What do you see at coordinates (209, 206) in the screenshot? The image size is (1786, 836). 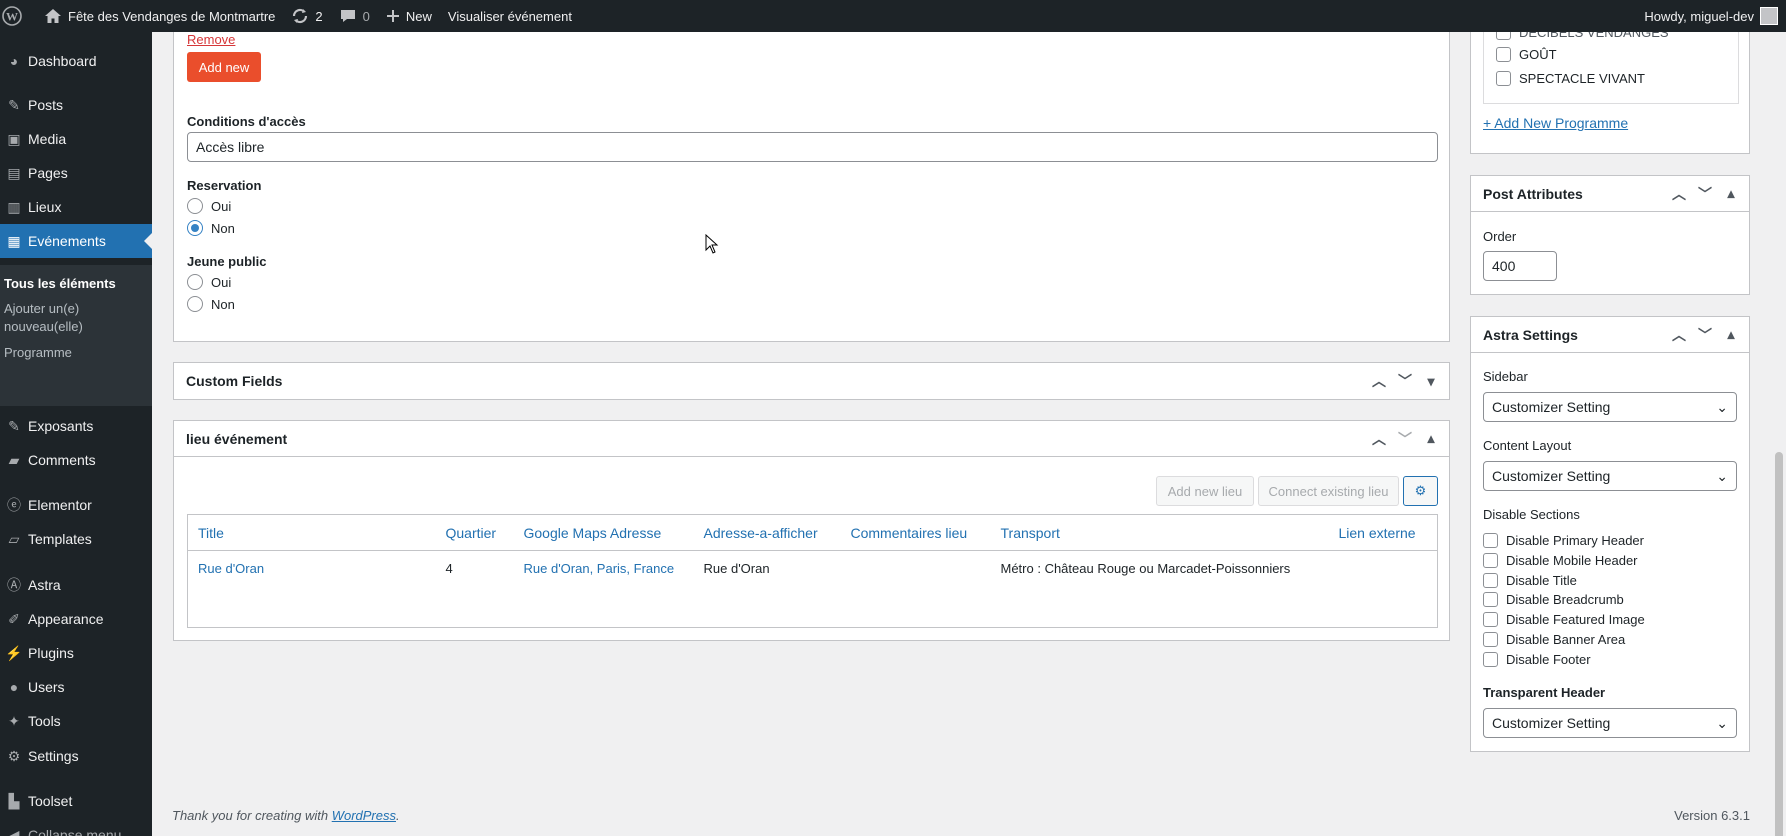 I see `reservation-oui-option: Oui` at bounding box center [209, 206].